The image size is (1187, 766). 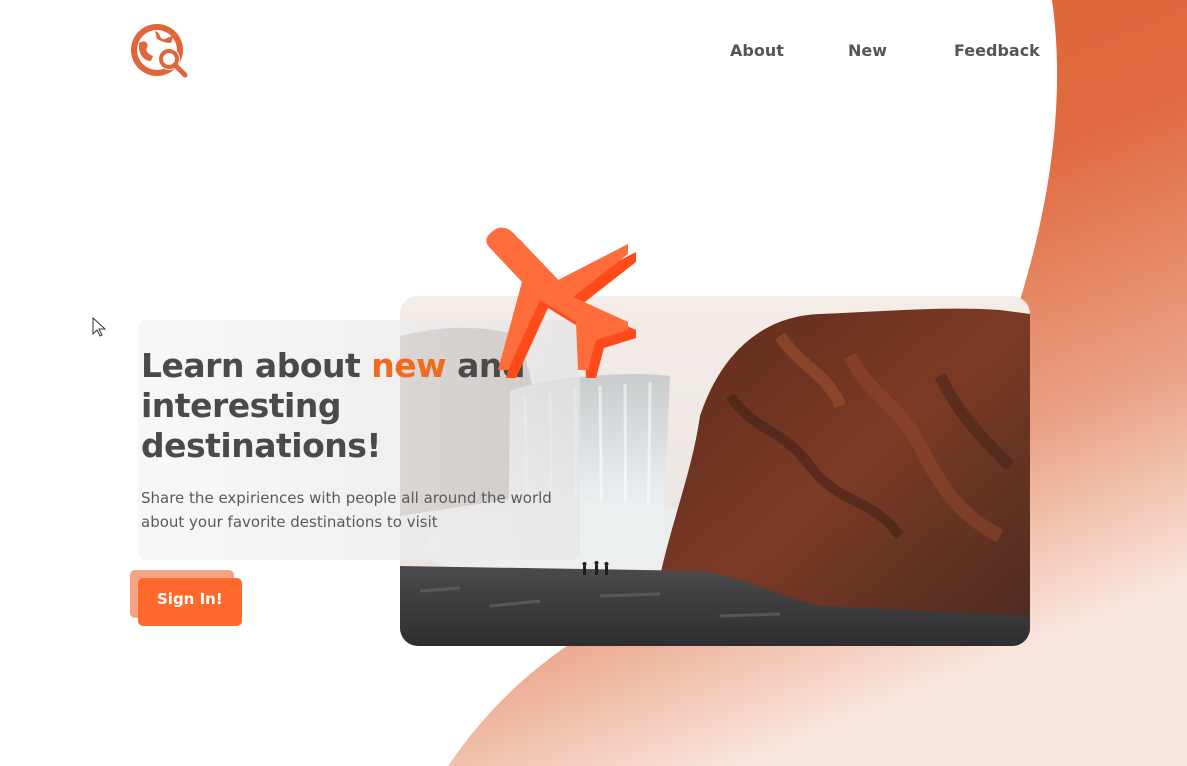 I want to click on signin-button-label: Sign In!, so click(x=190, y=599).